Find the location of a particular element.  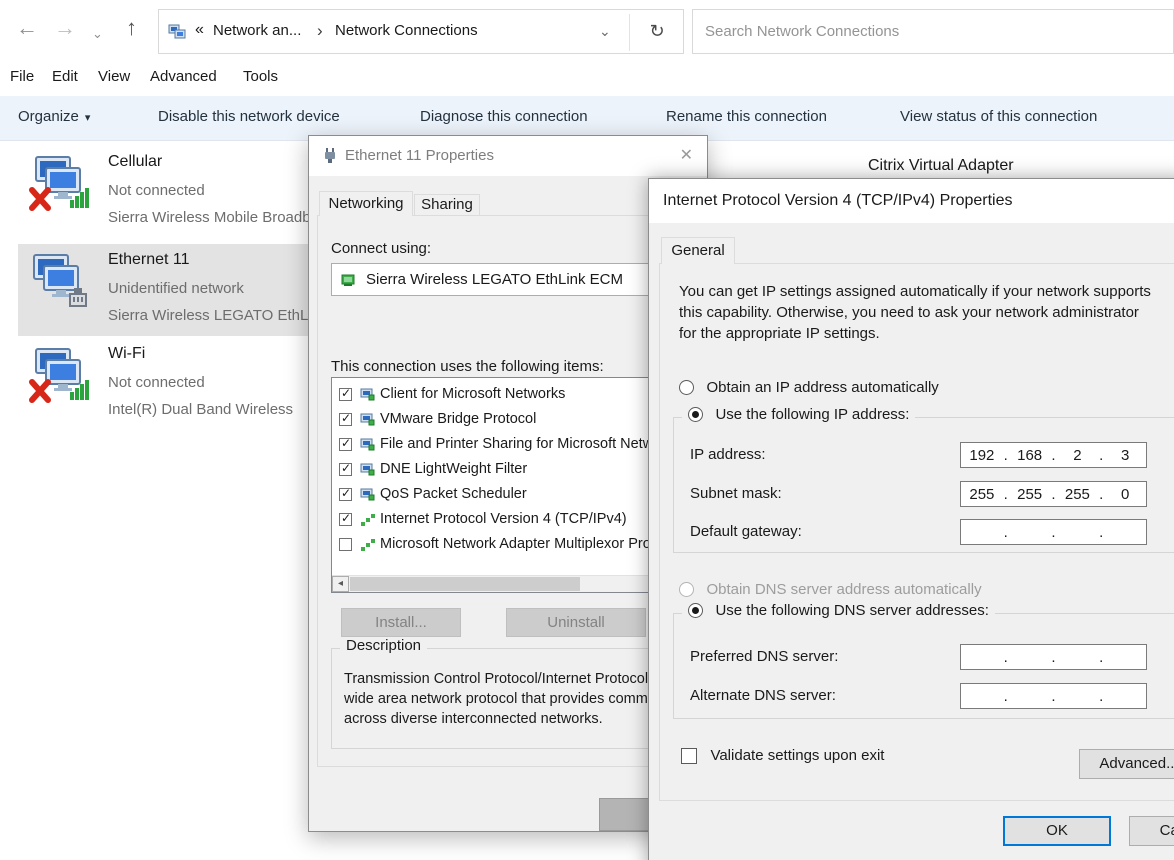

horizontal-scrollbar: ◂ is located at coordinates (496, 583).